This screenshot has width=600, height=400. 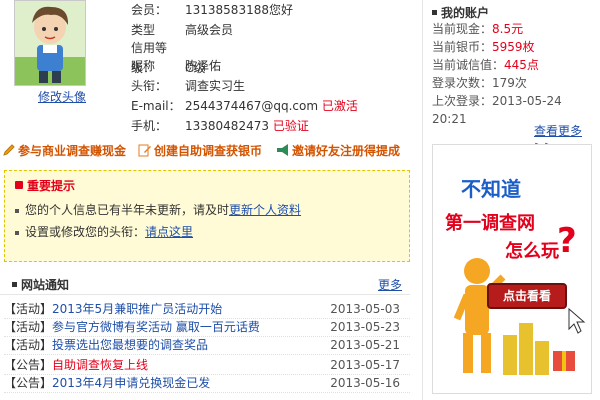 I want to click on news-title-text: 网站通知, so click(x=45, y=285).